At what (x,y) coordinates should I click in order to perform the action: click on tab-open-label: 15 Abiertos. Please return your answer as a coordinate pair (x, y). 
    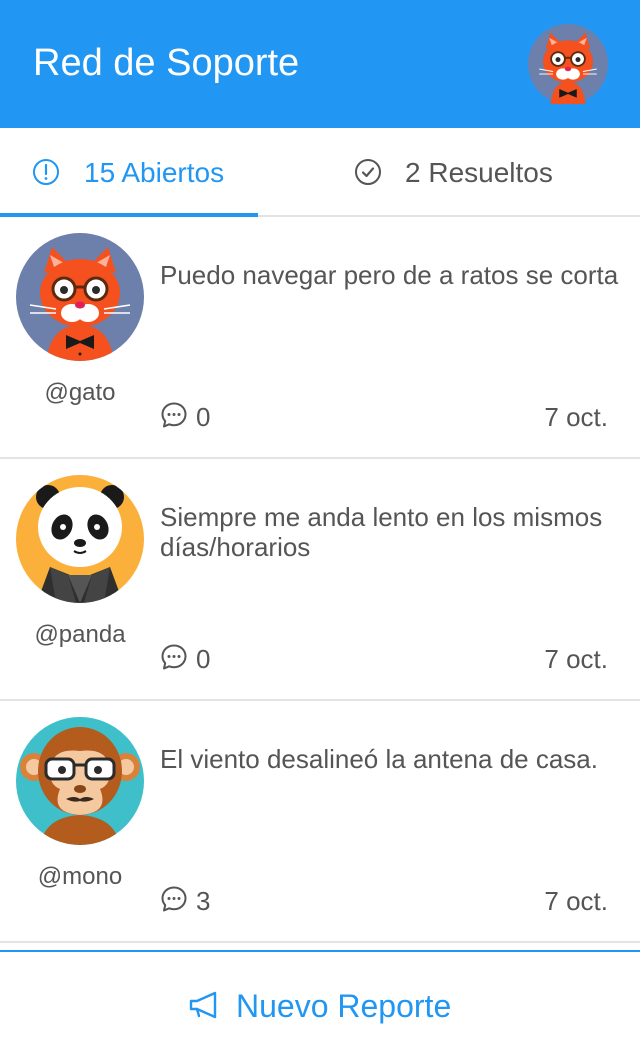
    Looking at the image, I should click on (154, 172).